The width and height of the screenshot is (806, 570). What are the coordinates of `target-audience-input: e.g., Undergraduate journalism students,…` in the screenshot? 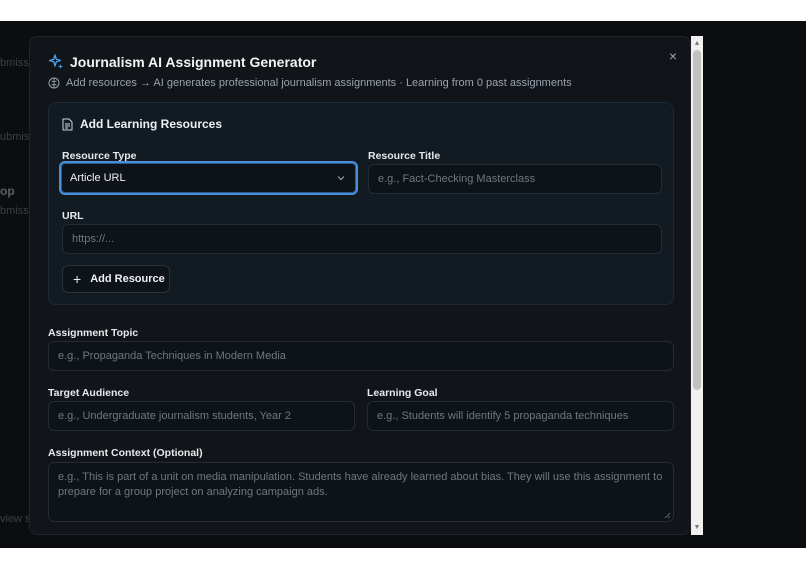 It's located at (201, 416).